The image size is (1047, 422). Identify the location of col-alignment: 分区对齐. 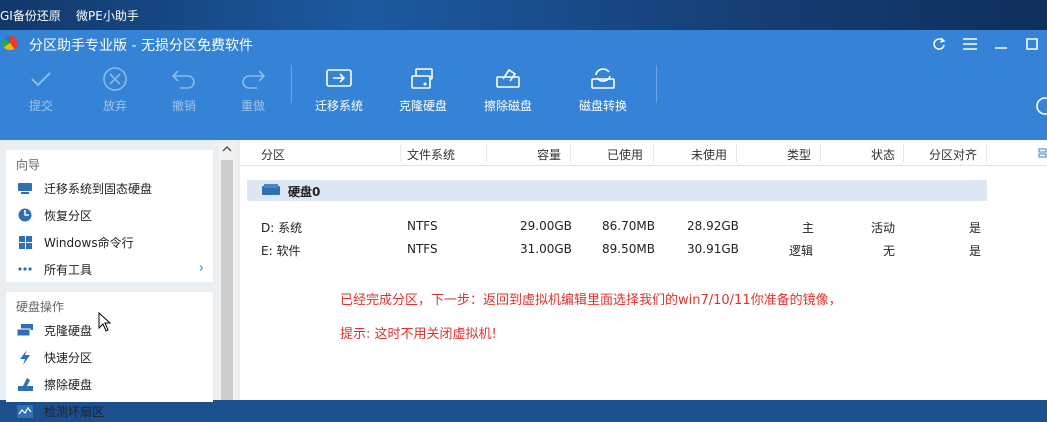
(953, 154).